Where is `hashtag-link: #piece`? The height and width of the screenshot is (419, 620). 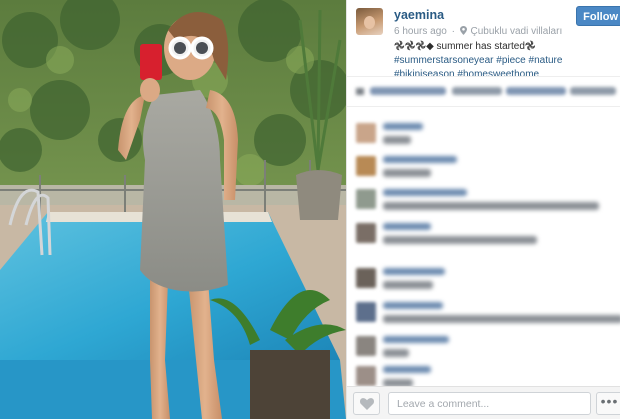
hashtag-link: #piece is located at coordinates (510, 60).